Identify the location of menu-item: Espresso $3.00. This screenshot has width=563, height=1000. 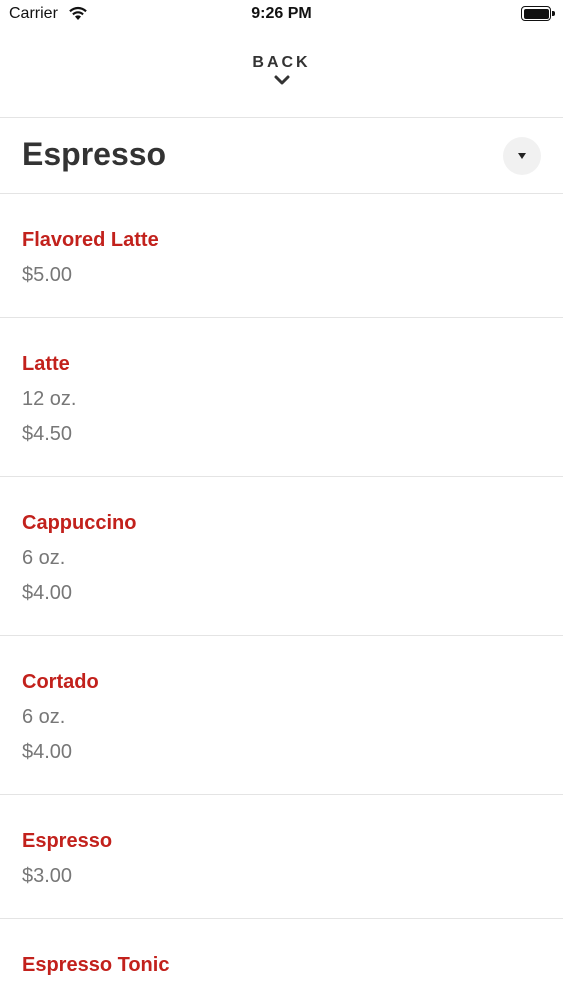
(281, 857).